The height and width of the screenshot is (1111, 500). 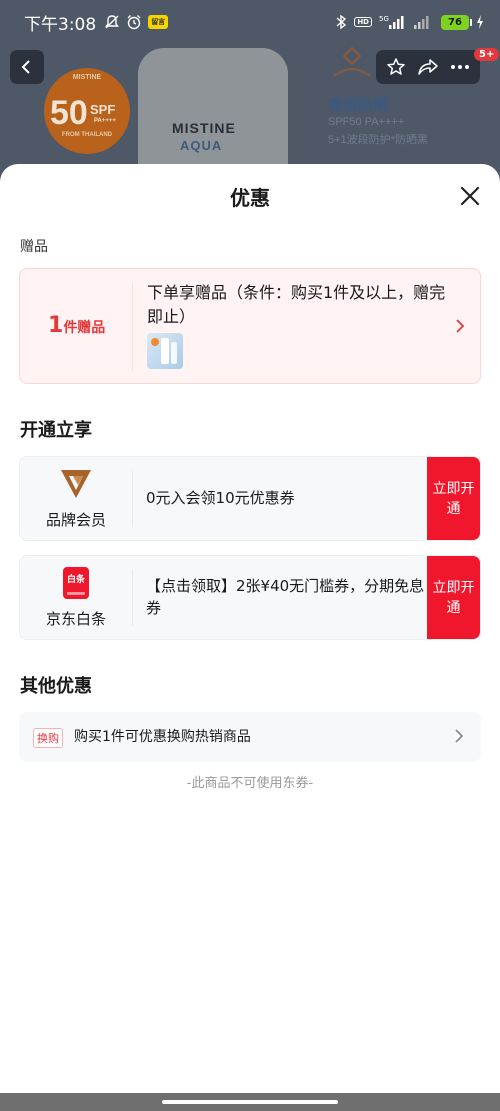 I want to click on home-indicator, so click(x=250, y=1102).